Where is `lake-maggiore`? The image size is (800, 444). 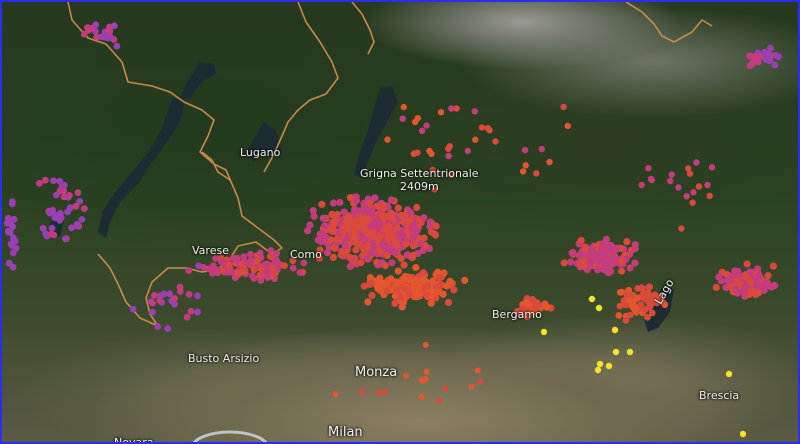
lake-maggiore is located at coordinates (141, 168).